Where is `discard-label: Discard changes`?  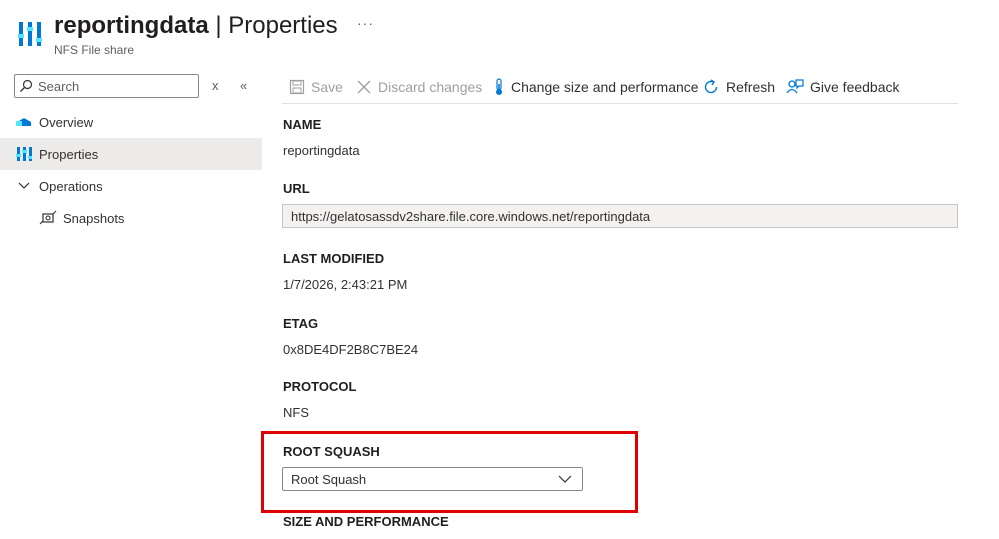
discard-label: Discard changes is located at coordinates (430, 87).